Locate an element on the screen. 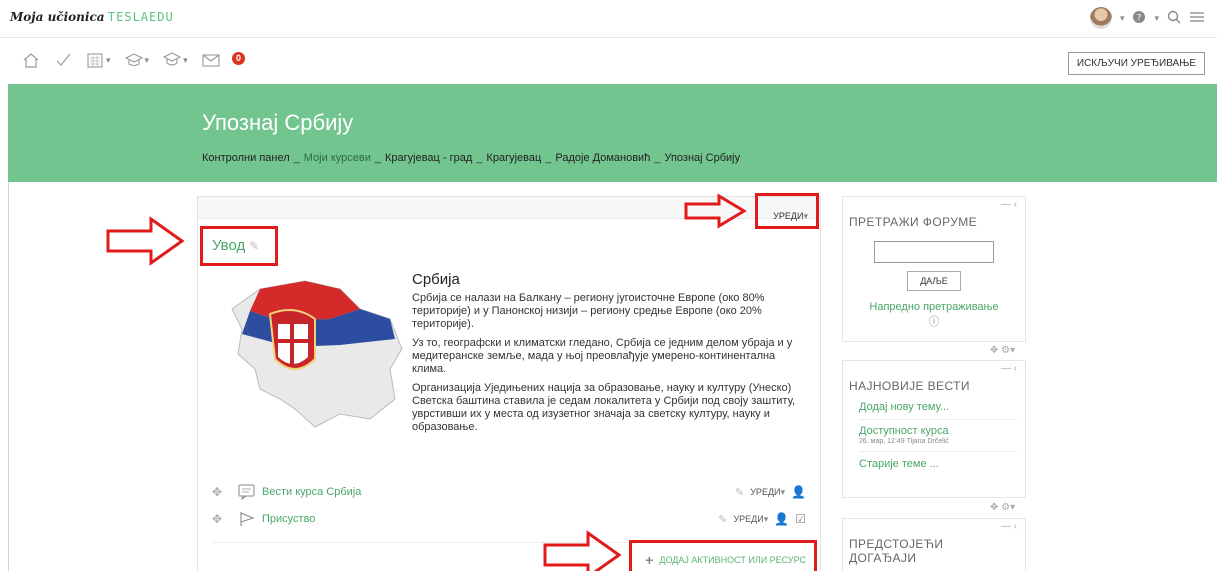 This screenshot has width=1217, height=571. help-icon: ? is located at coordinates (1139, 18).